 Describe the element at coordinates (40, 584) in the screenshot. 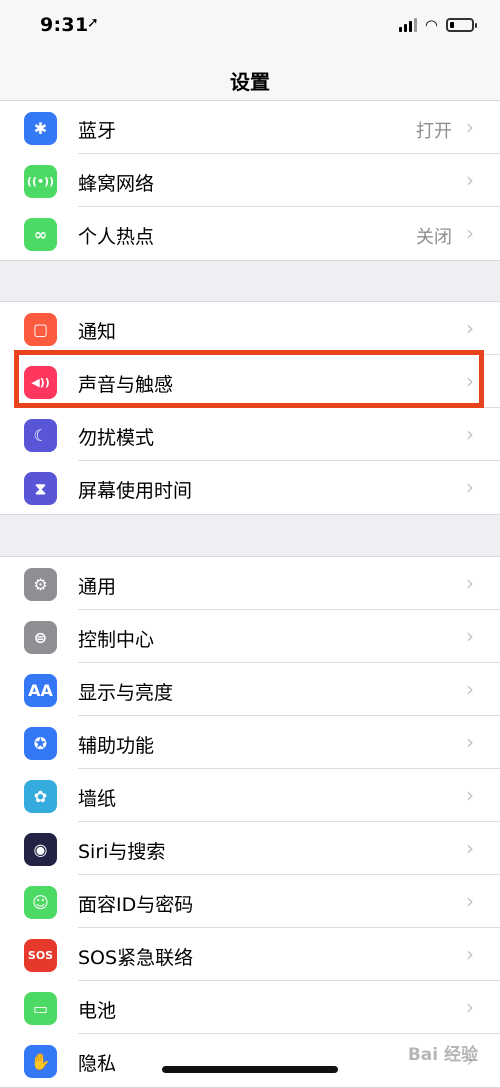

I see `gear-icon: ⚙` at that location.